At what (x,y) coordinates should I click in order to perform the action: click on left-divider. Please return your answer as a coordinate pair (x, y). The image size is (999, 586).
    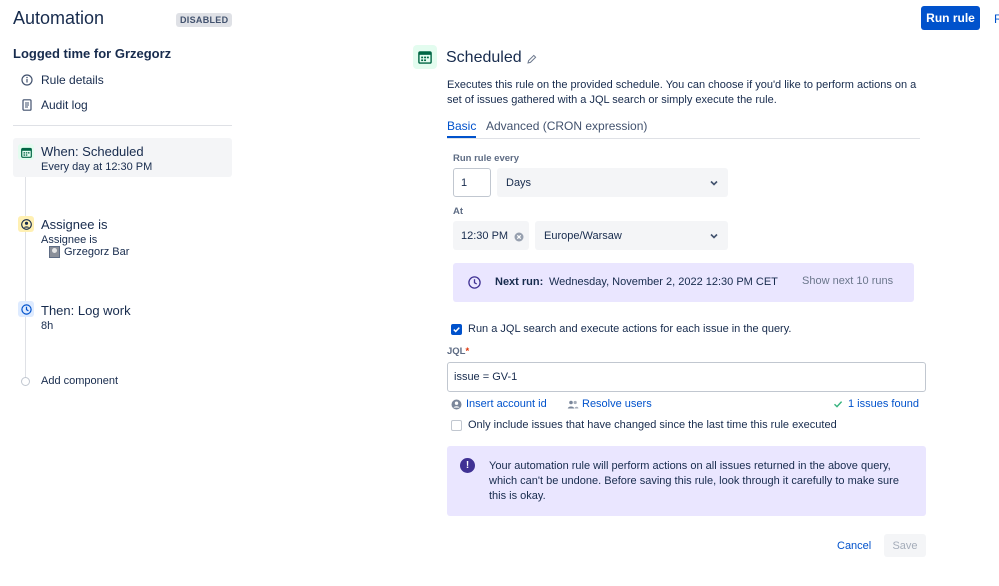
    Looking at the image, I should click on (122, 125).